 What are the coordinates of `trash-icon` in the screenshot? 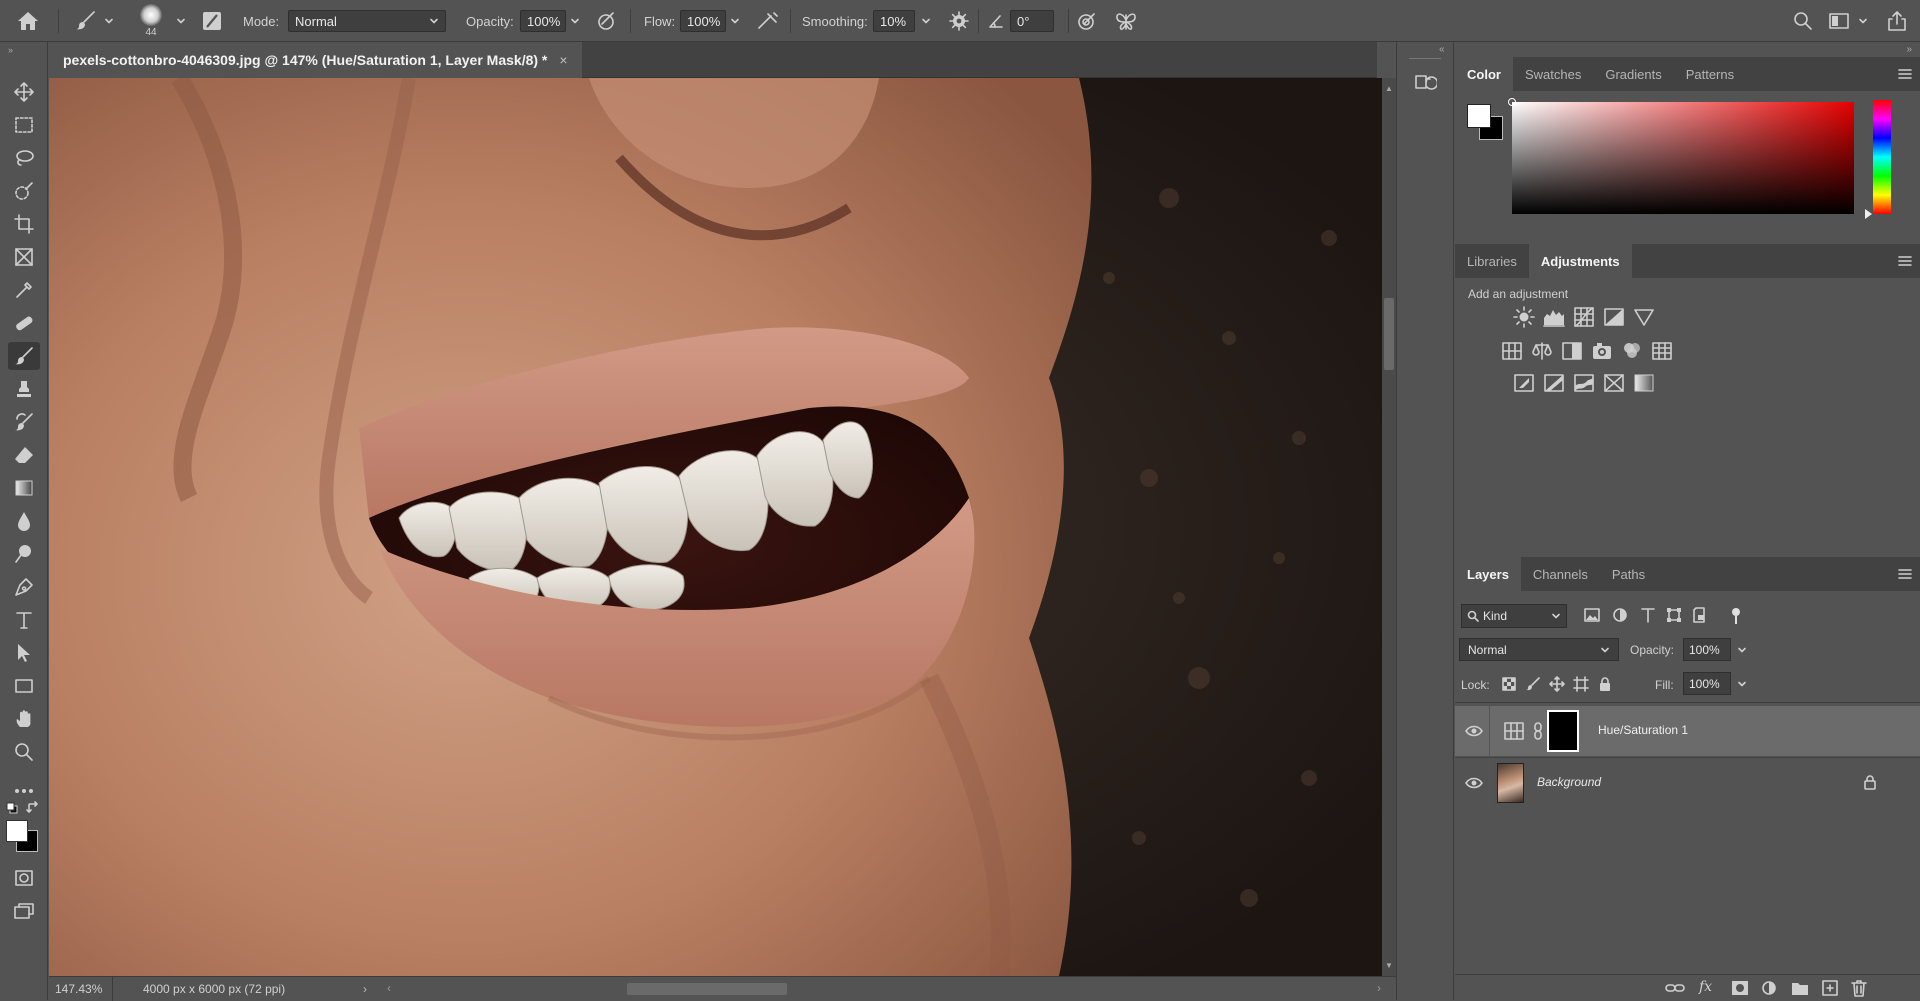 It's located at (1859, 988).